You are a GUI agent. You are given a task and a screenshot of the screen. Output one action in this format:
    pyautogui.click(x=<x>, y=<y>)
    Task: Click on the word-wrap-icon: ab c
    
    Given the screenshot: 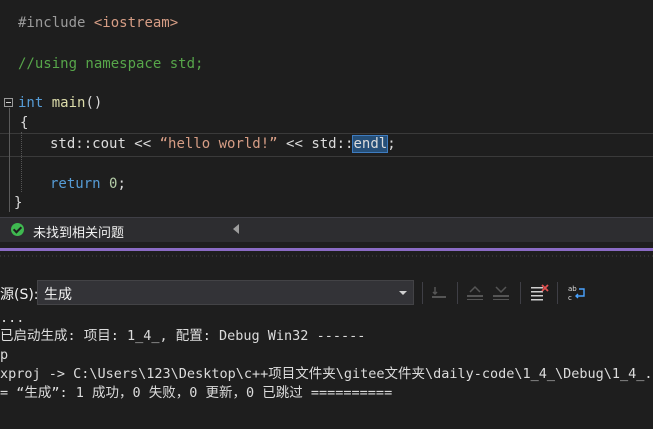 What is the action you would take?
    pyautogui.click(x=577, y=293)
    